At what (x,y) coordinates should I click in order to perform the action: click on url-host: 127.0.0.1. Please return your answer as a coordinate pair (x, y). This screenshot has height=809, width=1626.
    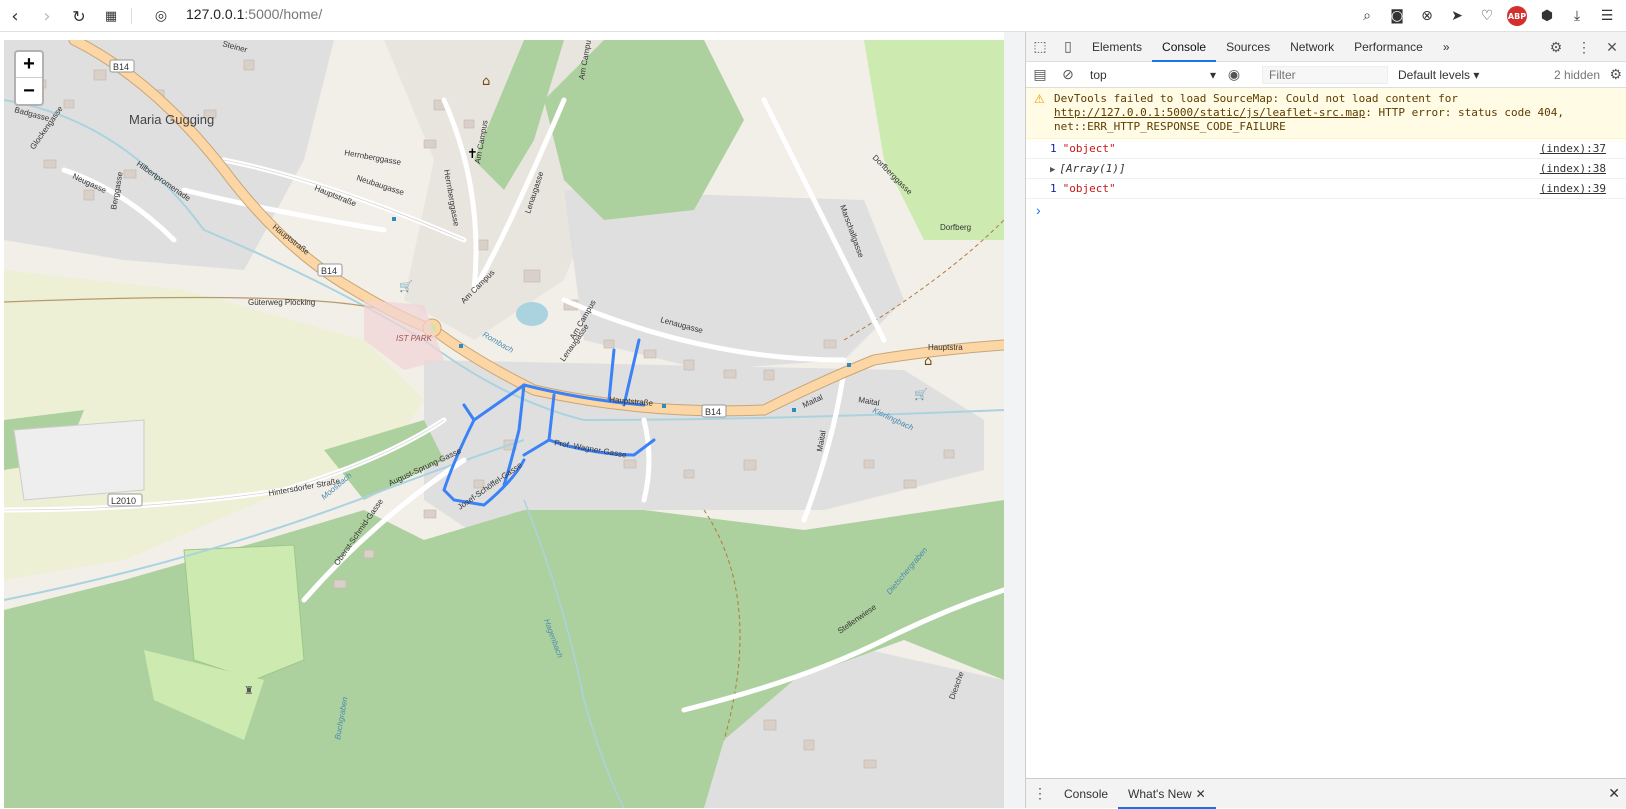
    Looking at the image, I should click on (215, 14).